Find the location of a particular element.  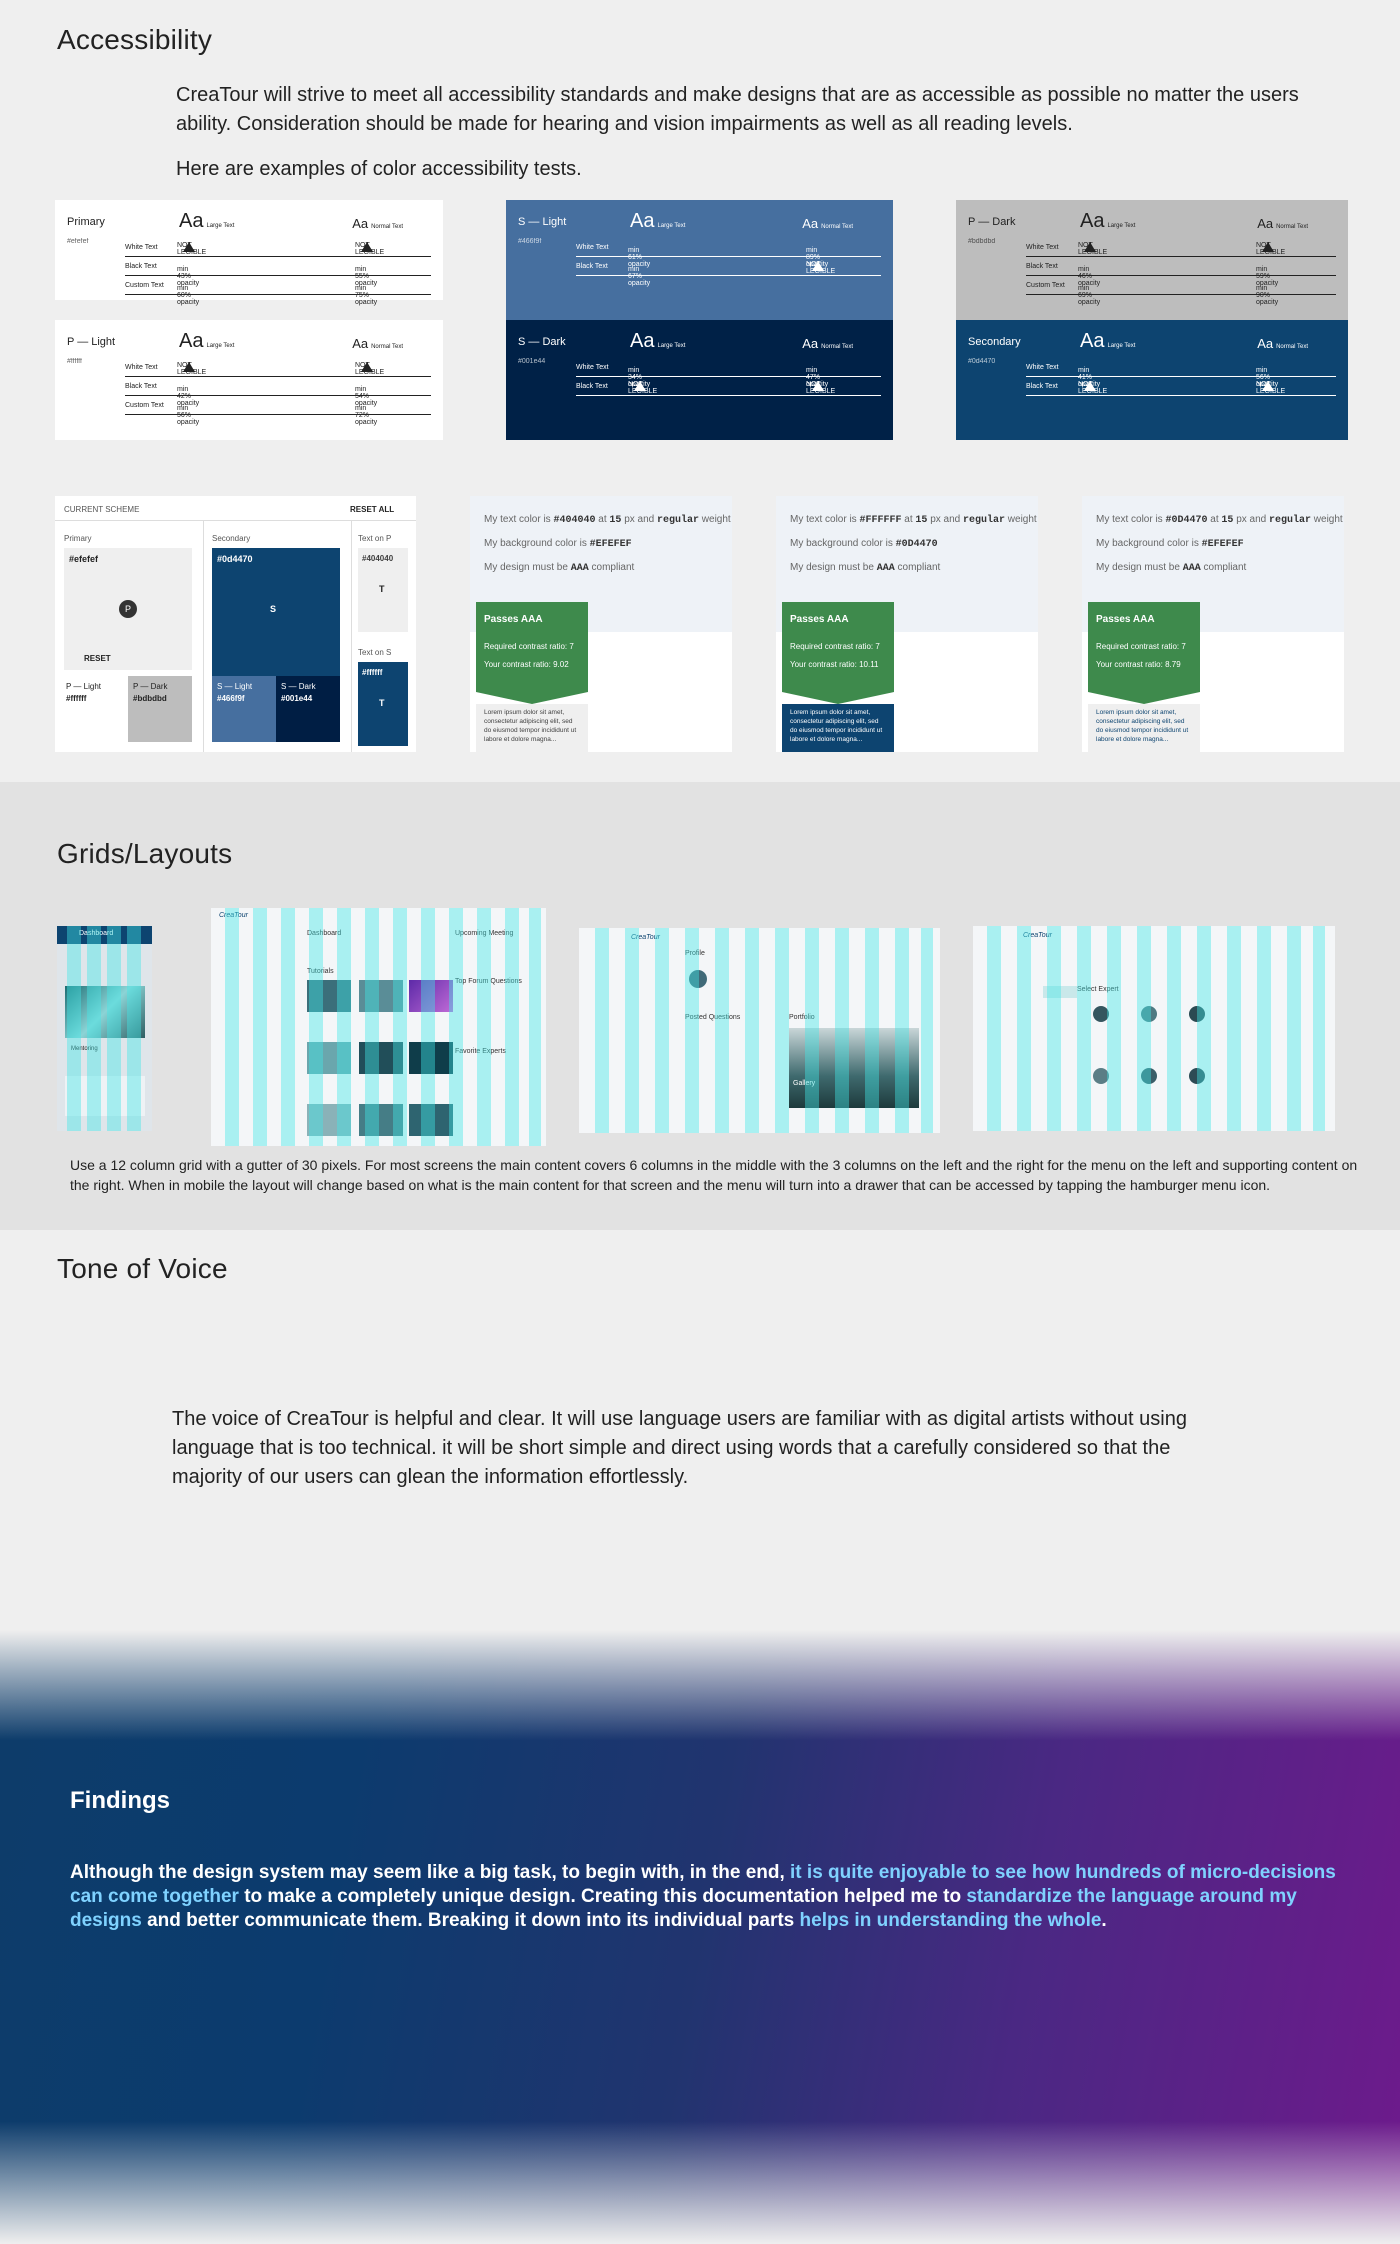

text-on-s-hex: #ffffff is located at coordinates (372, 672).